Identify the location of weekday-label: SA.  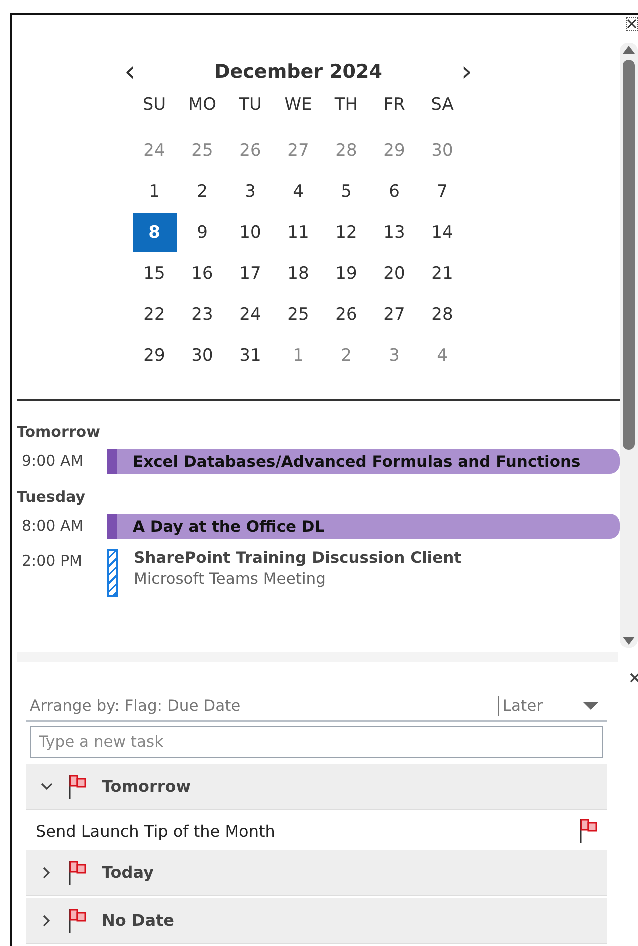
(442, 105).